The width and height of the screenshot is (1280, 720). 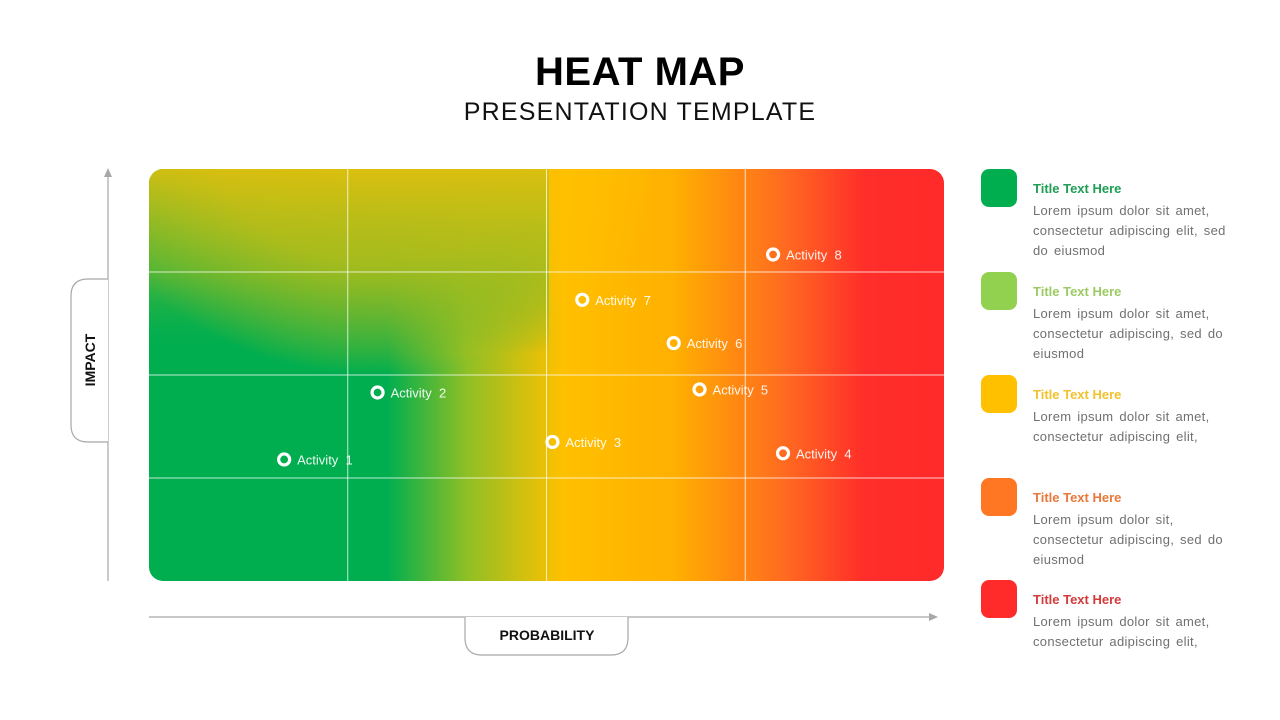 I want to click on legend-swatch-orange, so click(x=999, y=497).